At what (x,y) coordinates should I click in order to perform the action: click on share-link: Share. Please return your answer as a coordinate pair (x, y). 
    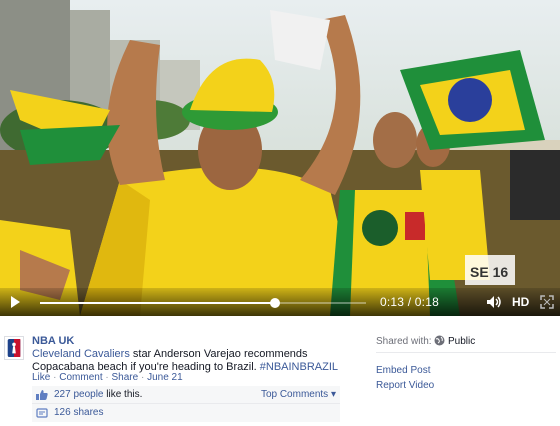
    Looking at the image, I should click on (125, 377).